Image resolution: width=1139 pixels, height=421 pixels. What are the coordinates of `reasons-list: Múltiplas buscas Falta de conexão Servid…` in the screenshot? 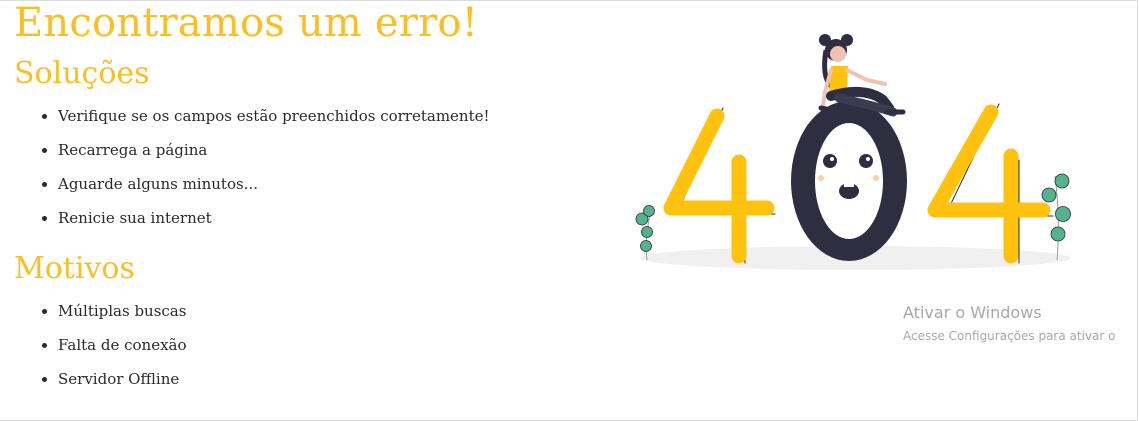 It's located at (314, 345).